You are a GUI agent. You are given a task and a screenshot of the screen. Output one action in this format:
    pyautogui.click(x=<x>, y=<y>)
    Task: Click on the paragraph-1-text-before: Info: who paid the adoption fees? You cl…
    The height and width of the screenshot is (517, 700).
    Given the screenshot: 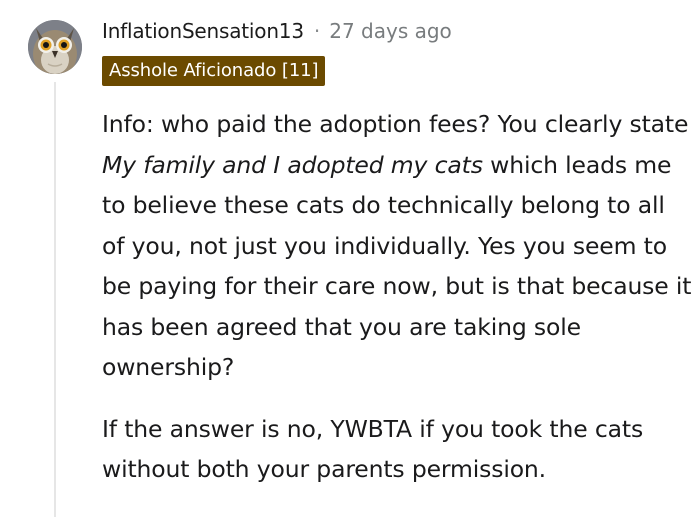 What is the action you would take?
    pyautogui.click(x=395, y=124)
    